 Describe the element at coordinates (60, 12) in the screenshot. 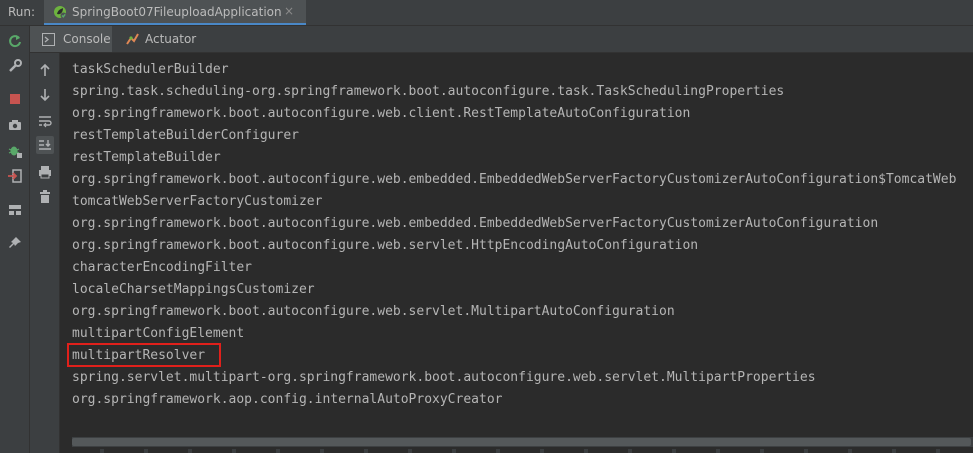

I see `spring-boot-icon` at that location.